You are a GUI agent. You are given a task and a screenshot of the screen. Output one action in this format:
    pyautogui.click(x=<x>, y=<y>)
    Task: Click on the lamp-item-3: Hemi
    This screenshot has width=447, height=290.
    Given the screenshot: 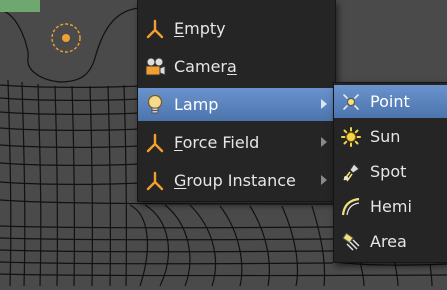 What is the action you would take?
    pyautogui.click(x=390, y=206)
    